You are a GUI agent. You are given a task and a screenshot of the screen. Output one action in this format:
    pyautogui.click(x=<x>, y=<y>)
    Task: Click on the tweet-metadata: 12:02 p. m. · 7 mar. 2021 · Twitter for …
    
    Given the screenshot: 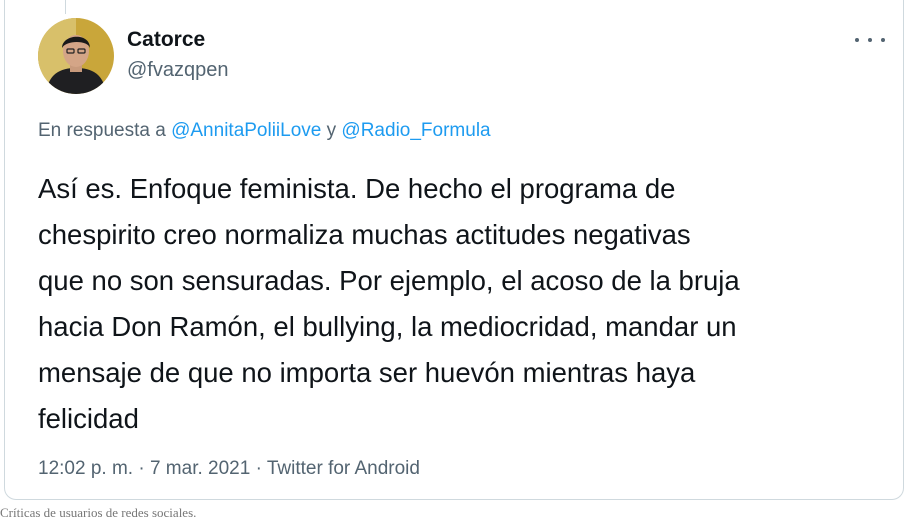 What is the action you would take?
    pyautogui.click(x=229, y=469)
    